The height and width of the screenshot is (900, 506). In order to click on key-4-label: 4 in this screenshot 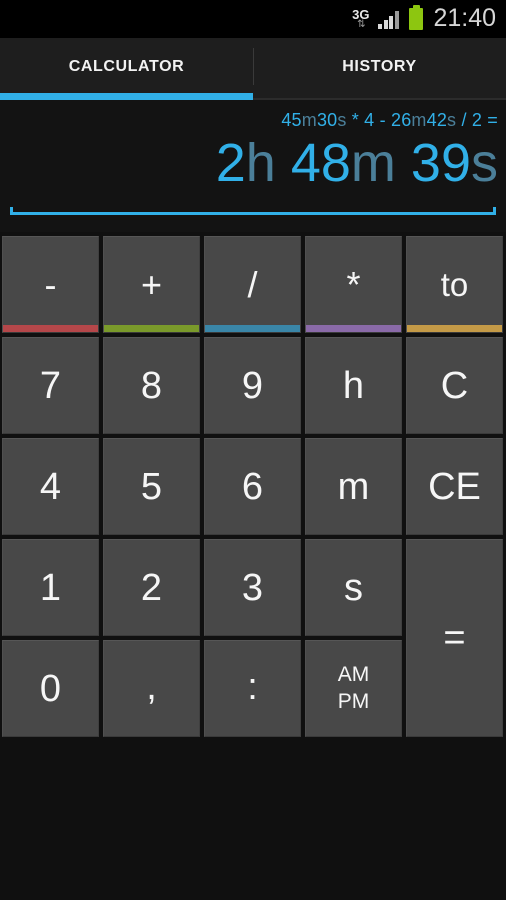, I will do `click(50, 486)`.